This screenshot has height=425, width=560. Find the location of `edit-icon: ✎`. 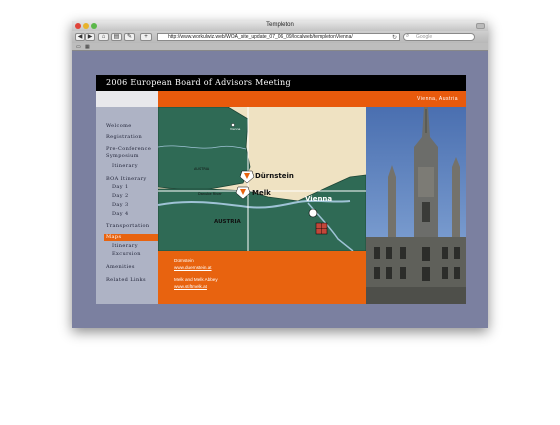

edit-icon: ✎ is located at coordinates (129, 37).